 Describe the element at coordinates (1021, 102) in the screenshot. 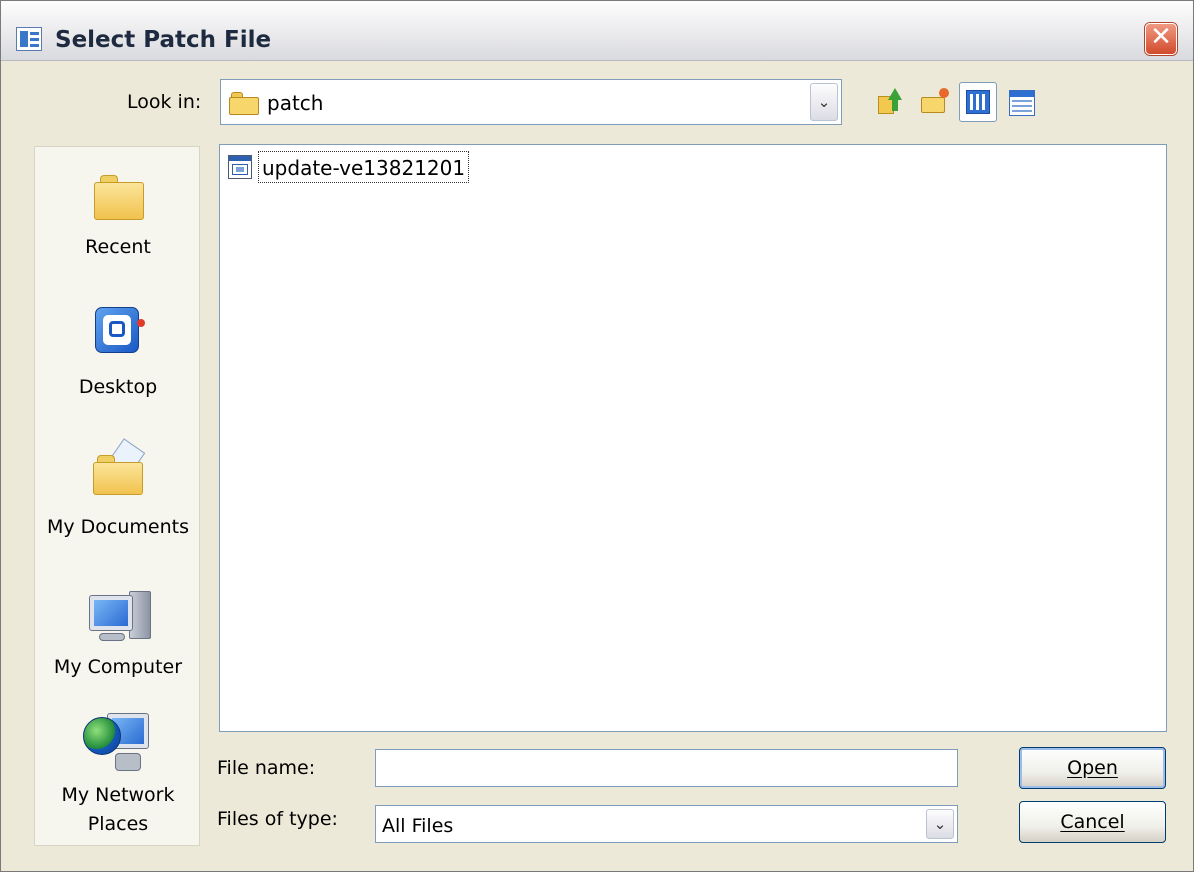

I see `details-view-icon` at that location.